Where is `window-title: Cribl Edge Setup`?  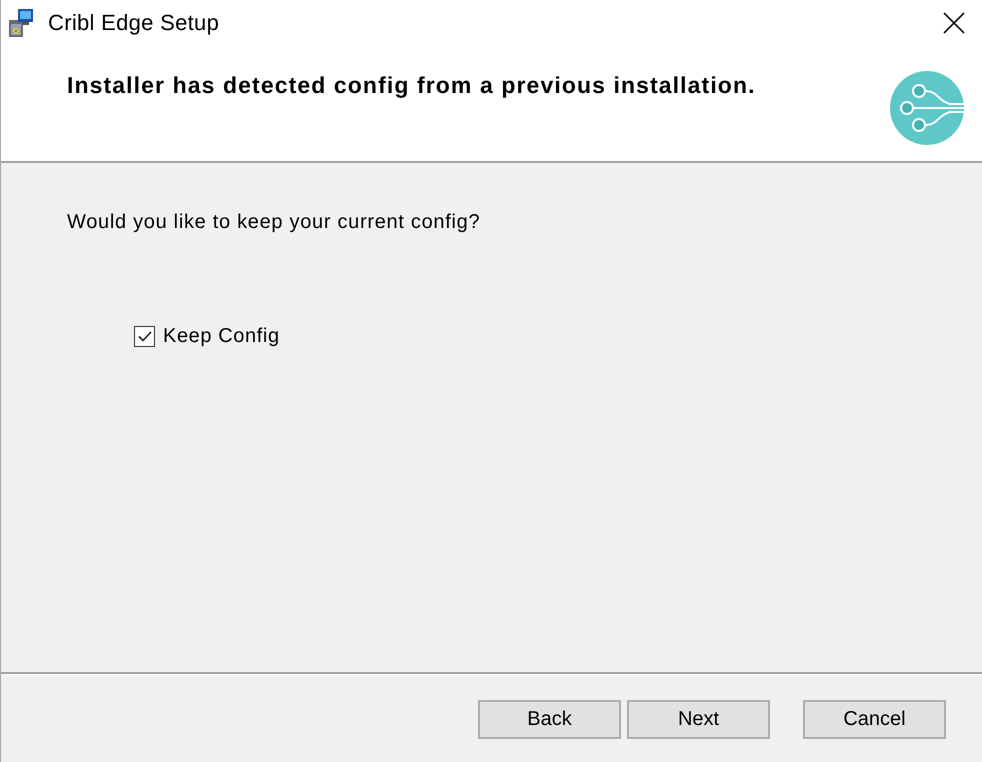 window-title: Cribl Edge Setup is located at coordinates (134, 23).